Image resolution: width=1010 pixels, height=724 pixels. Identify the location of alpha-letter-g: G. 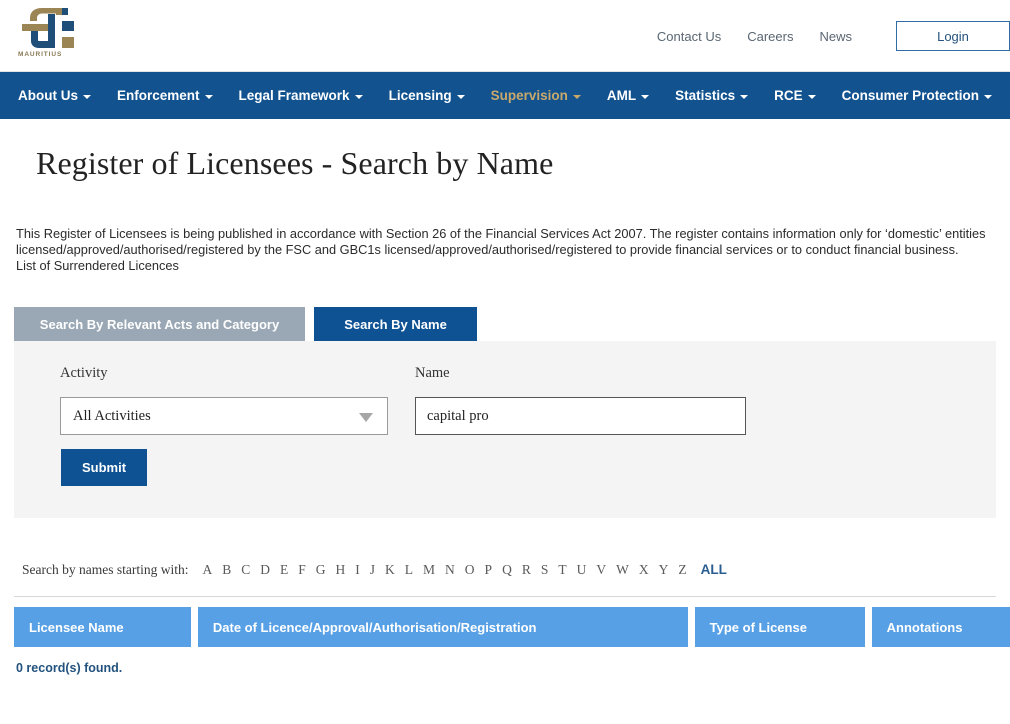
(321, 570).